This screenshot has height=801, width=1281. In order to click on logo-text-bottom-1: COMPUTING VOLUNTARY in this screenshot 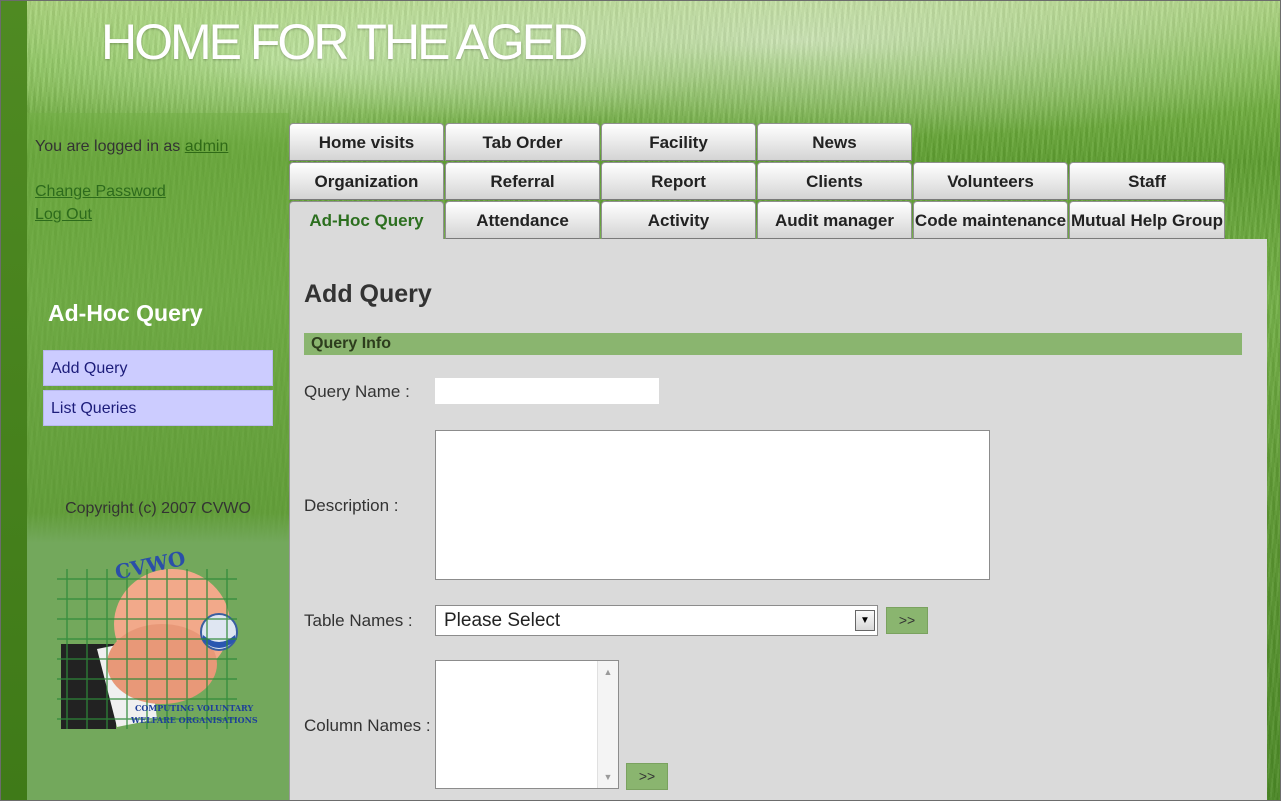, I will do `click(194, 708)`.